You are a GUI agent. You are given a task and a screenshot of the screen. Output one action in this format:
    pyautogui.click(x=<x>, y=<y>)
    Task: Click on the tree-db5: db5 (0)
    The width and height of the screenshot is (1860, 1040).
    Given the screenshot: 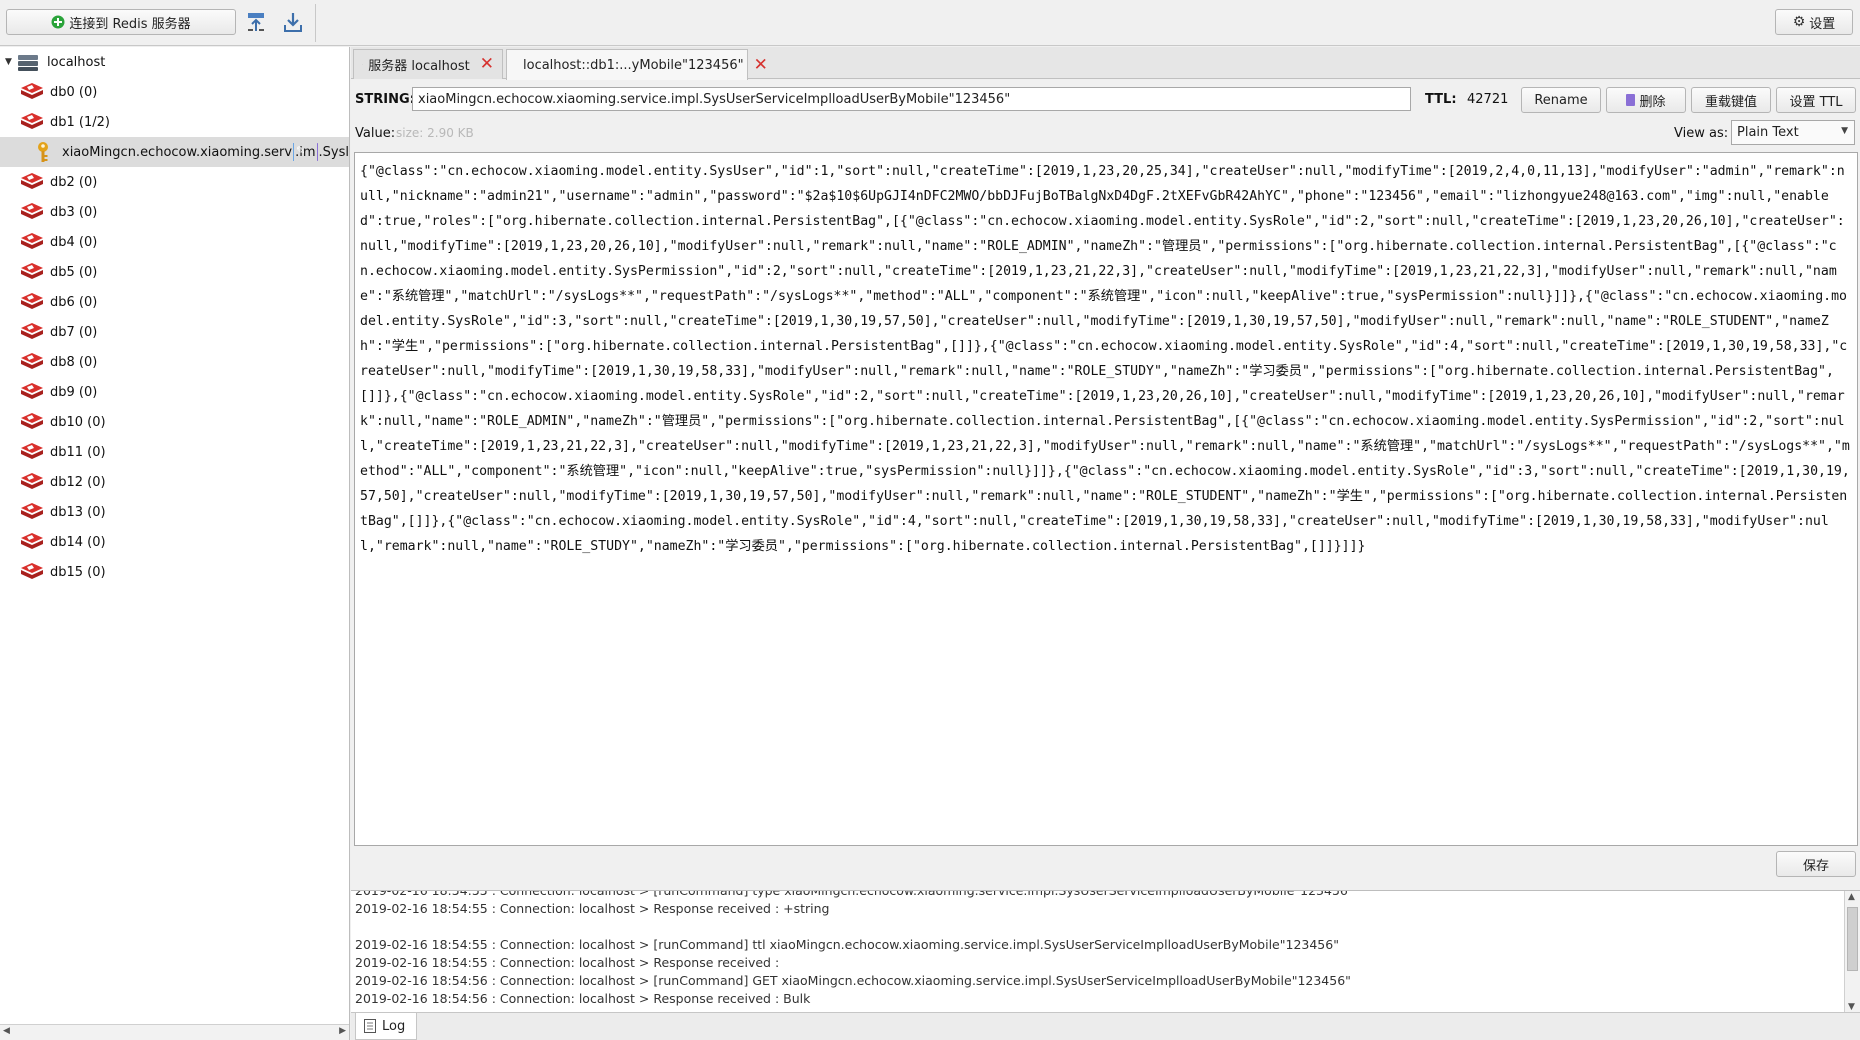 What is the action you would take?
    pyautogui.click(x=174, y=272)
    